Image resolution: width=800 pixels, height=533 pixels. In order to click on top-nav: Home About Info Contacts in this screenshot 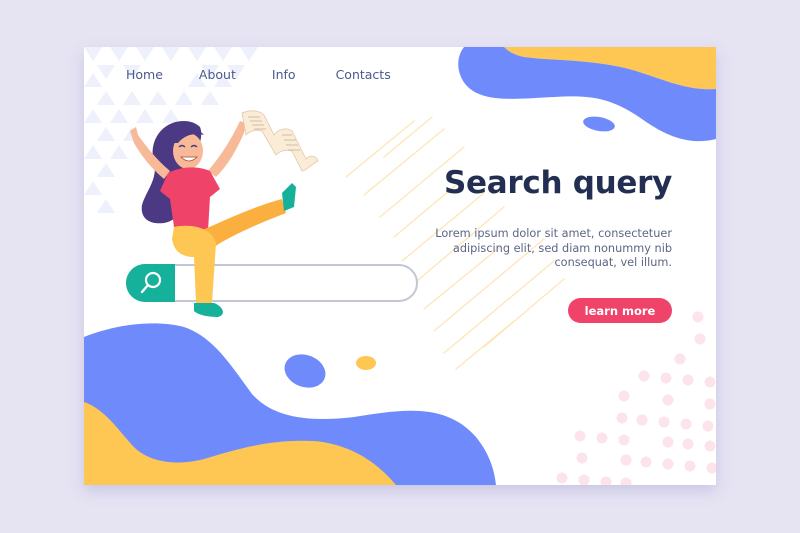, I will do `click(276, 74)`.